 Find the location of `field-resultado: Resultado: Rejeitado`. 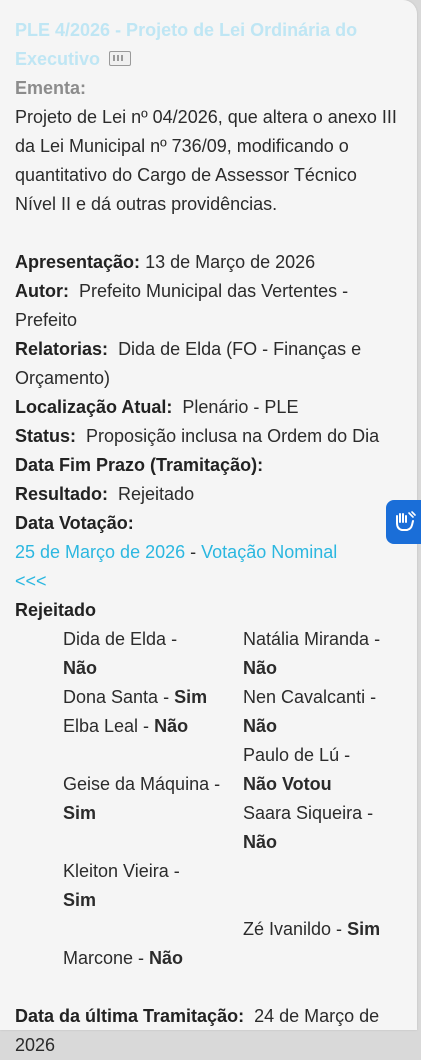

field-resultado: Resultado: Rejeitado is located at coordinates (207, 494).